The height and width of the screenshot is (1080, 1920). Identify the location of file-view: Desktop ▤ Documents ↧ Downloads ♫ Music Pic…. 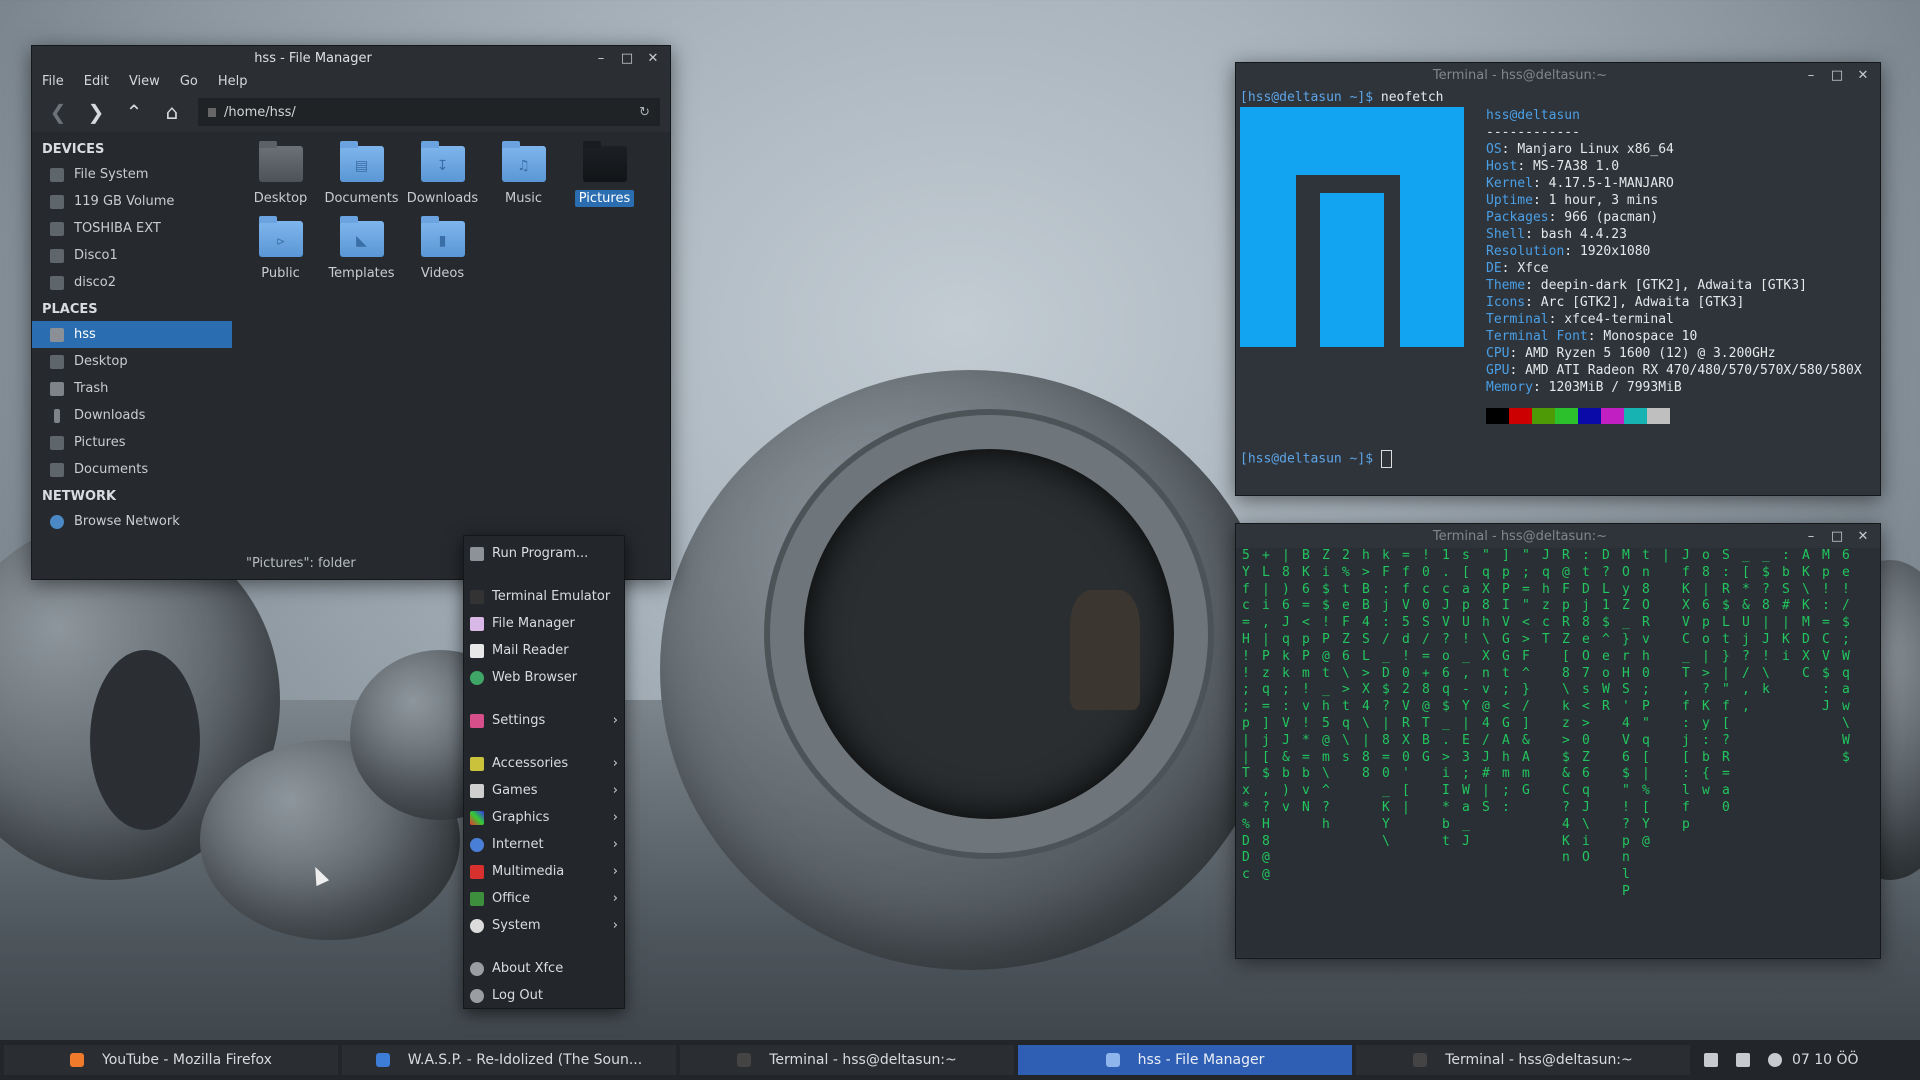
(451, 342).